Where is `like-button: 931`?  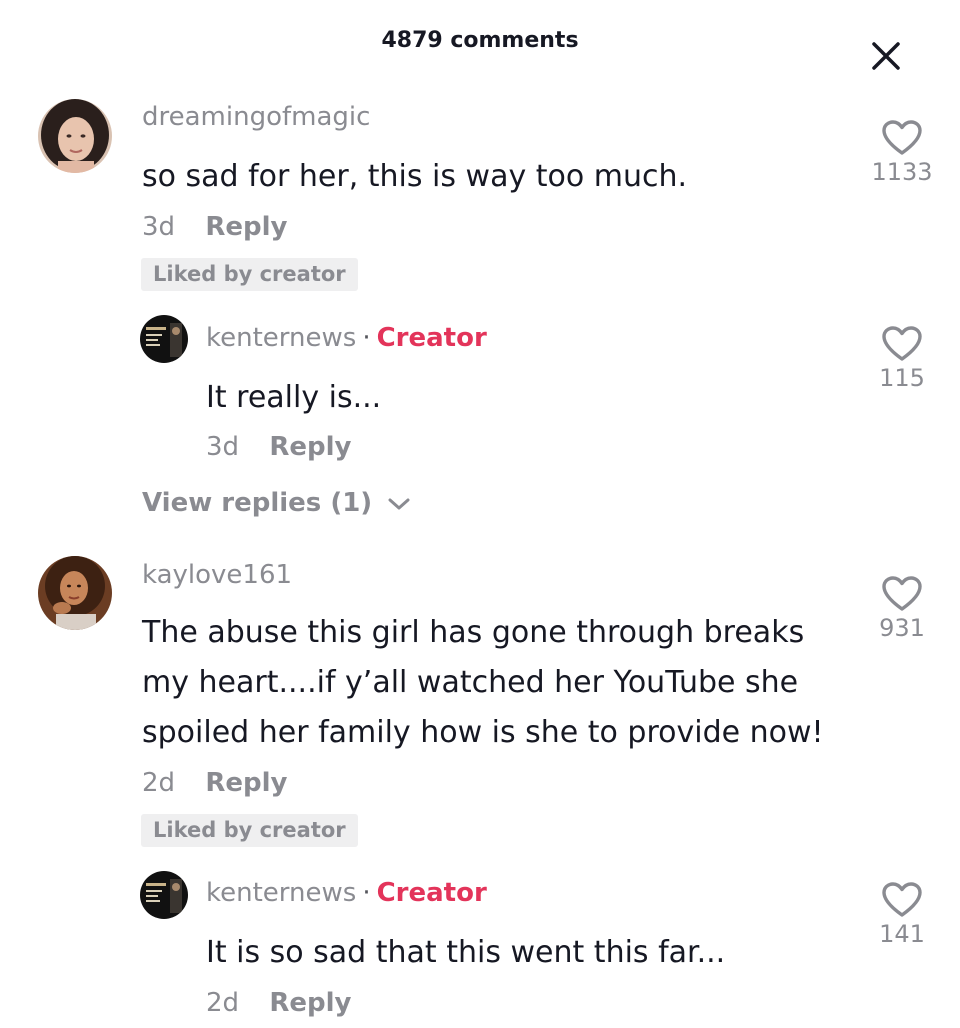 like-button: 931 is located at coordinates (902, 609).